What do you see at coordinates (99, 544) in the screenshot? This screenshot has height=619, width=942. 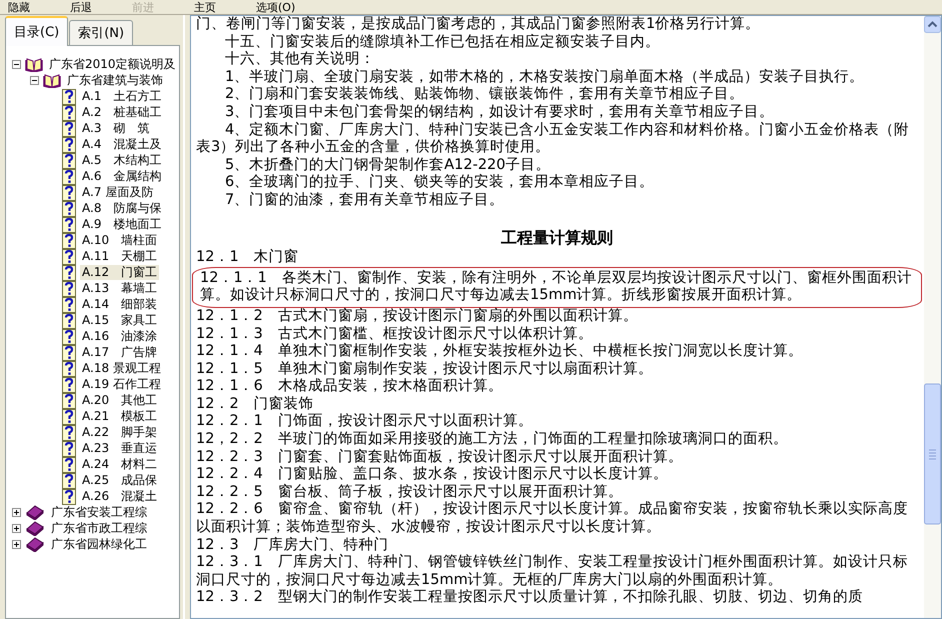 I see `tree-item: 广东省园林绿化工` at bounding box center [99, 544].